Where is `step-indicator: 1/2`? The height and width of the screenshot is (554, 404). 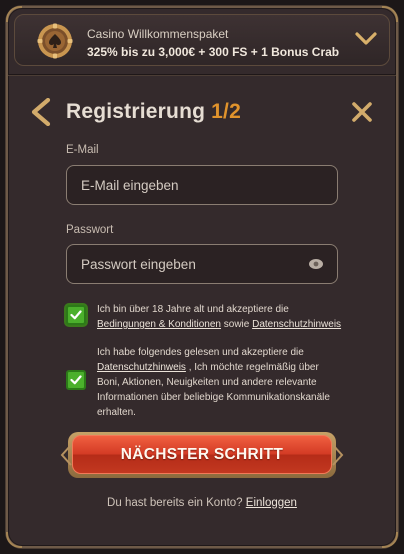
step-indicator: 1/2 is located at coordinates (226, 111).